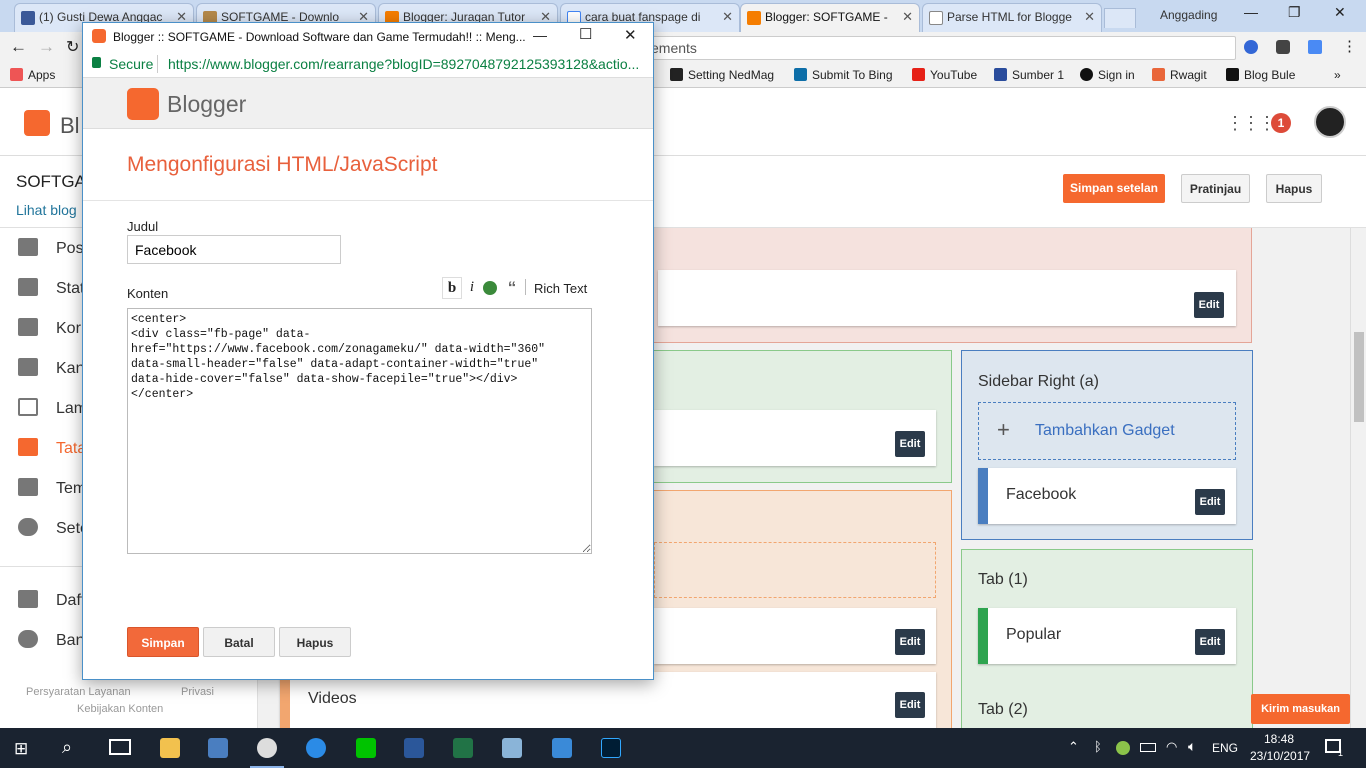 The width and height of the screenshot is (1366, 768). I want to click on apps-grid-icon: ⋮⋮⋮, so click(1251, 123).